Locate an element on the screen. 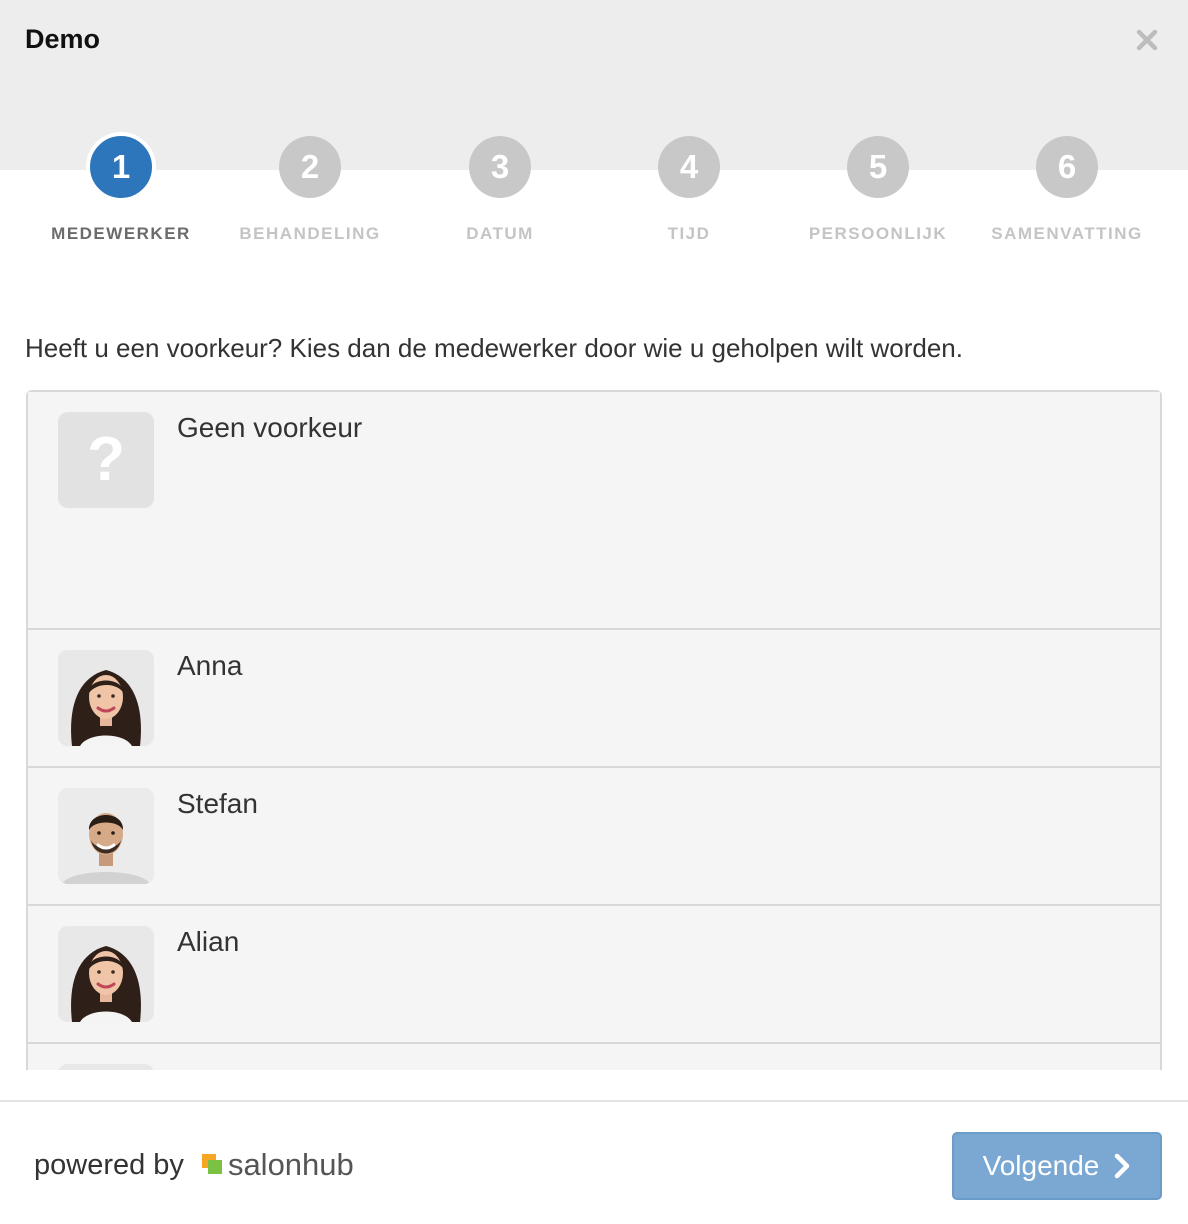 Image resolution: width=1188 pixels, height=1224 pixels. footer-divider is located at coordinates (594, 1101).